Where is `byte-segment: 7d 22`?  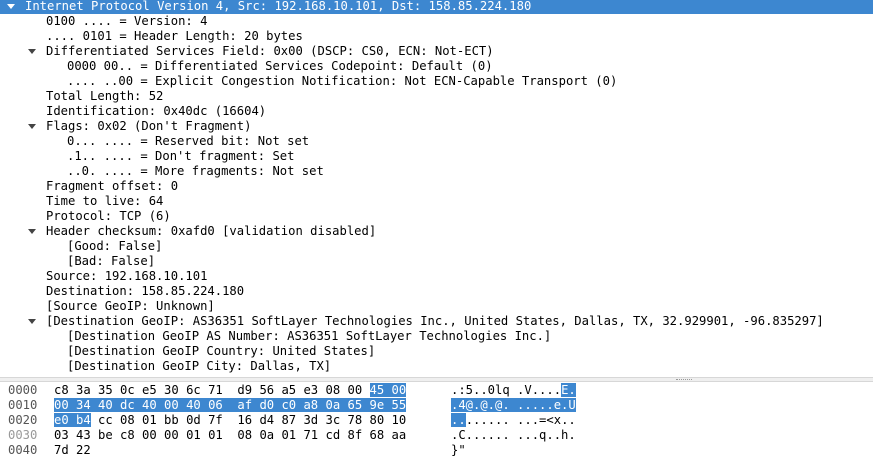 byte-segment: 7d 22 is located at coordinates (72, 450).